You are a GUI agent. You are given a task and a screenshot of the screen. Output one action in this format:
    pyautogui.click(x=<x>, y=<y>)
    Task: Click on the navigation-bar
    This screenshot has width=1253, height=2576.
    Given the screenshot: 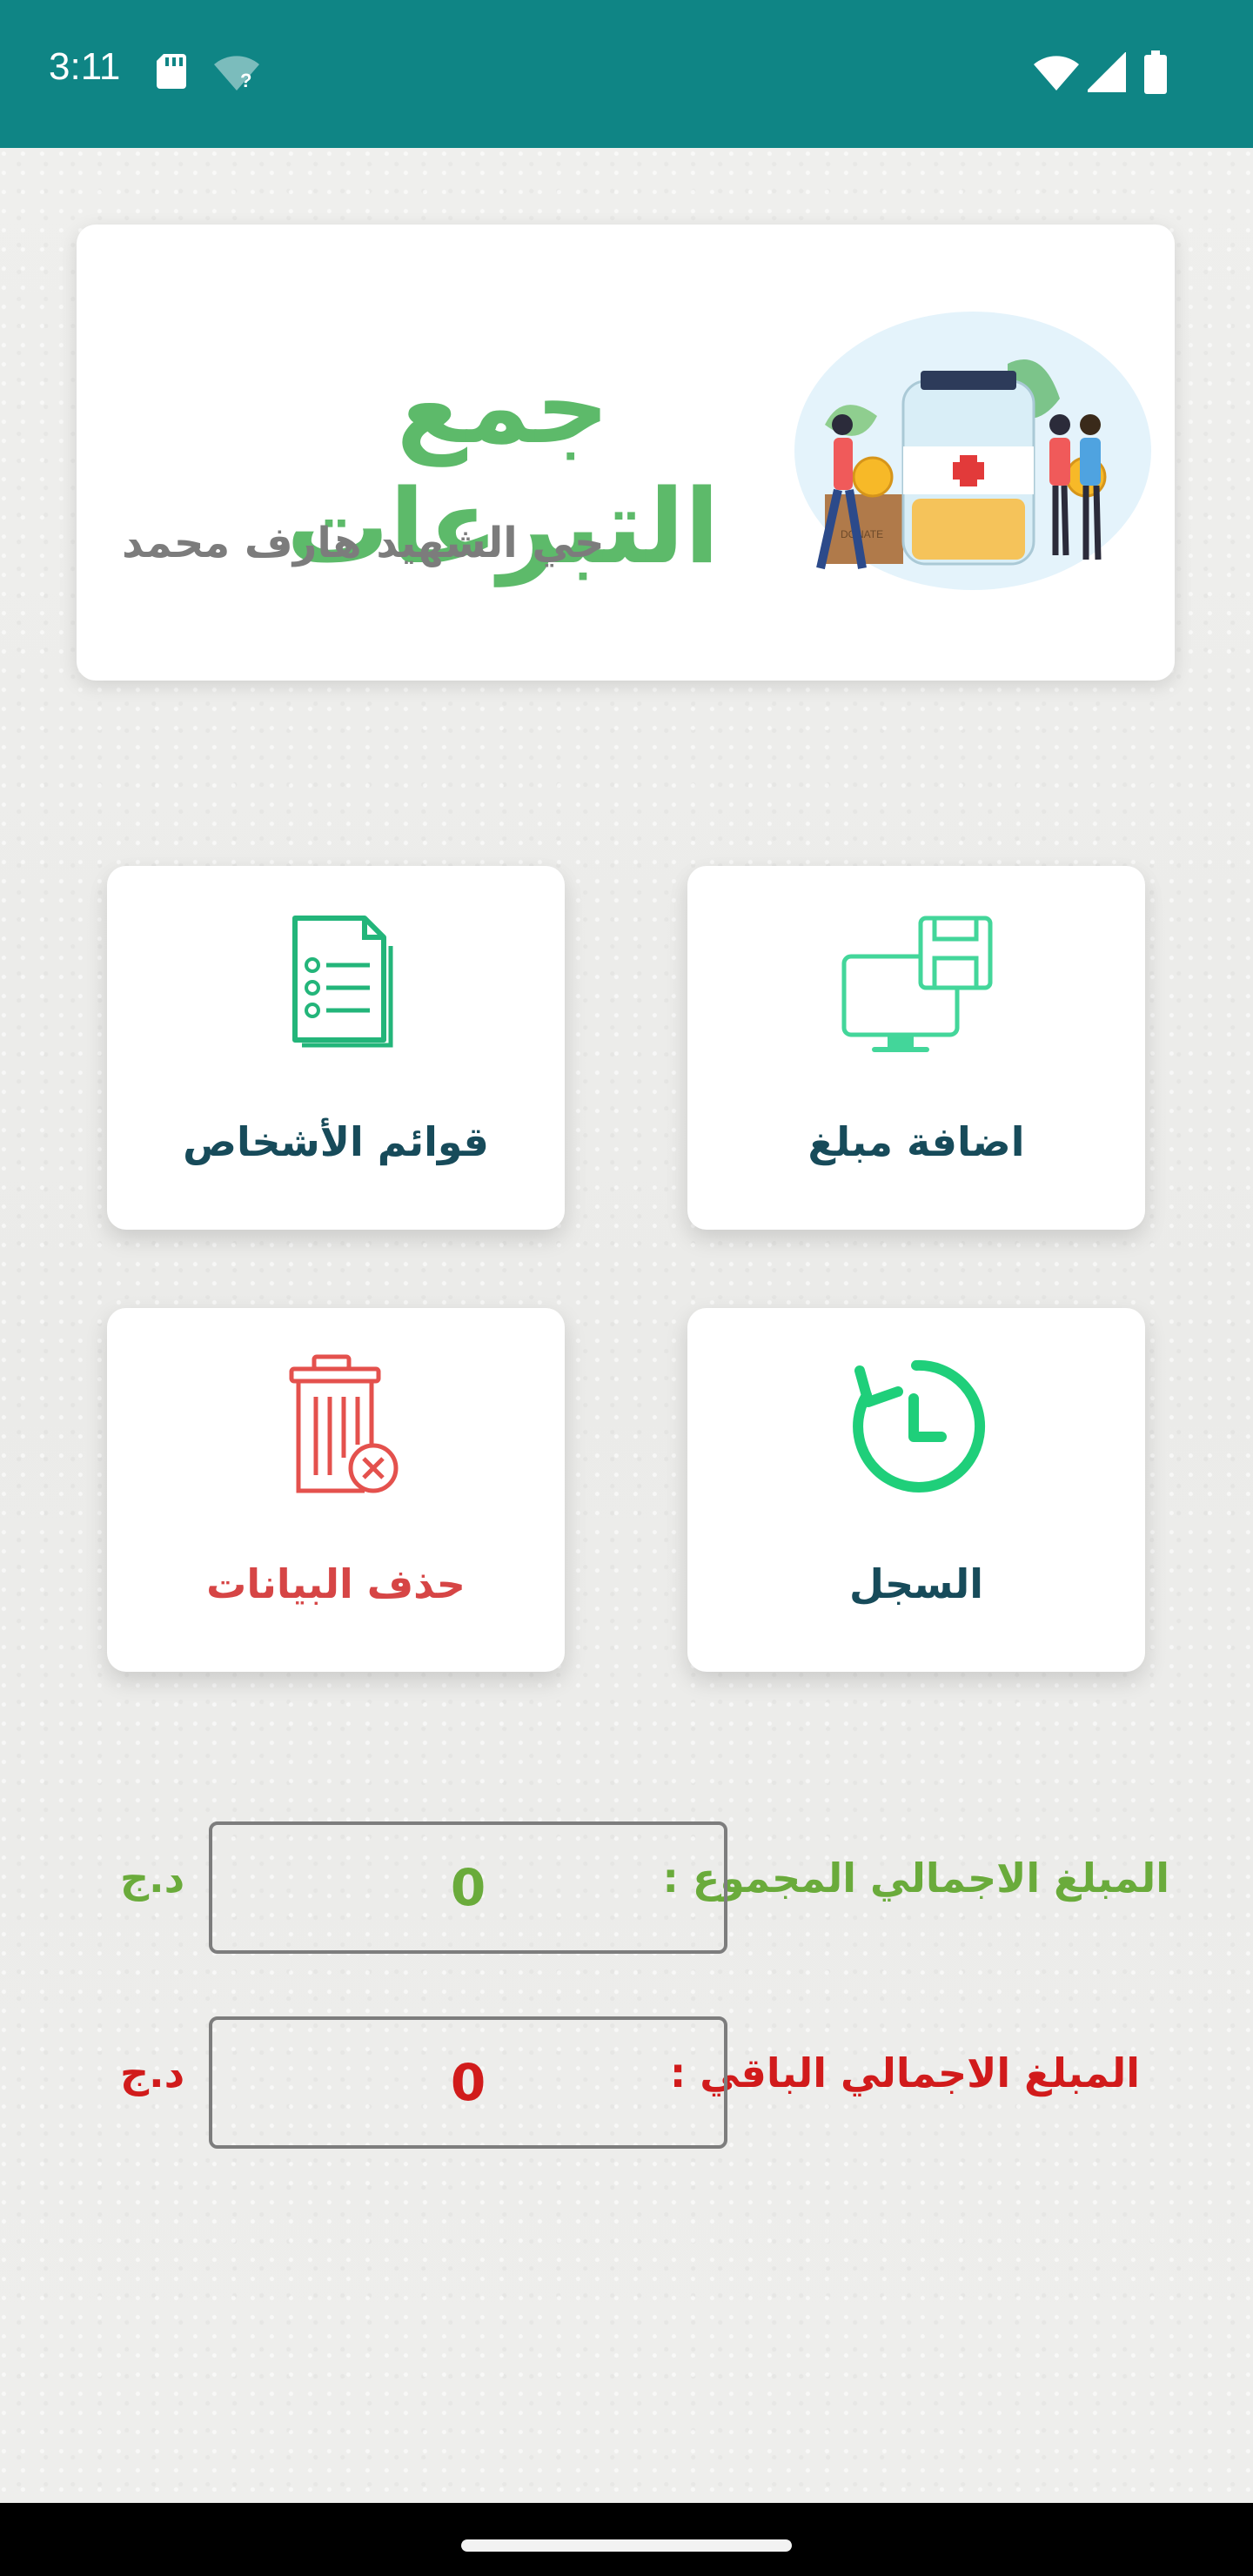 What is the action you would take?
    pyautogui.click(x=626, y=2539)
    